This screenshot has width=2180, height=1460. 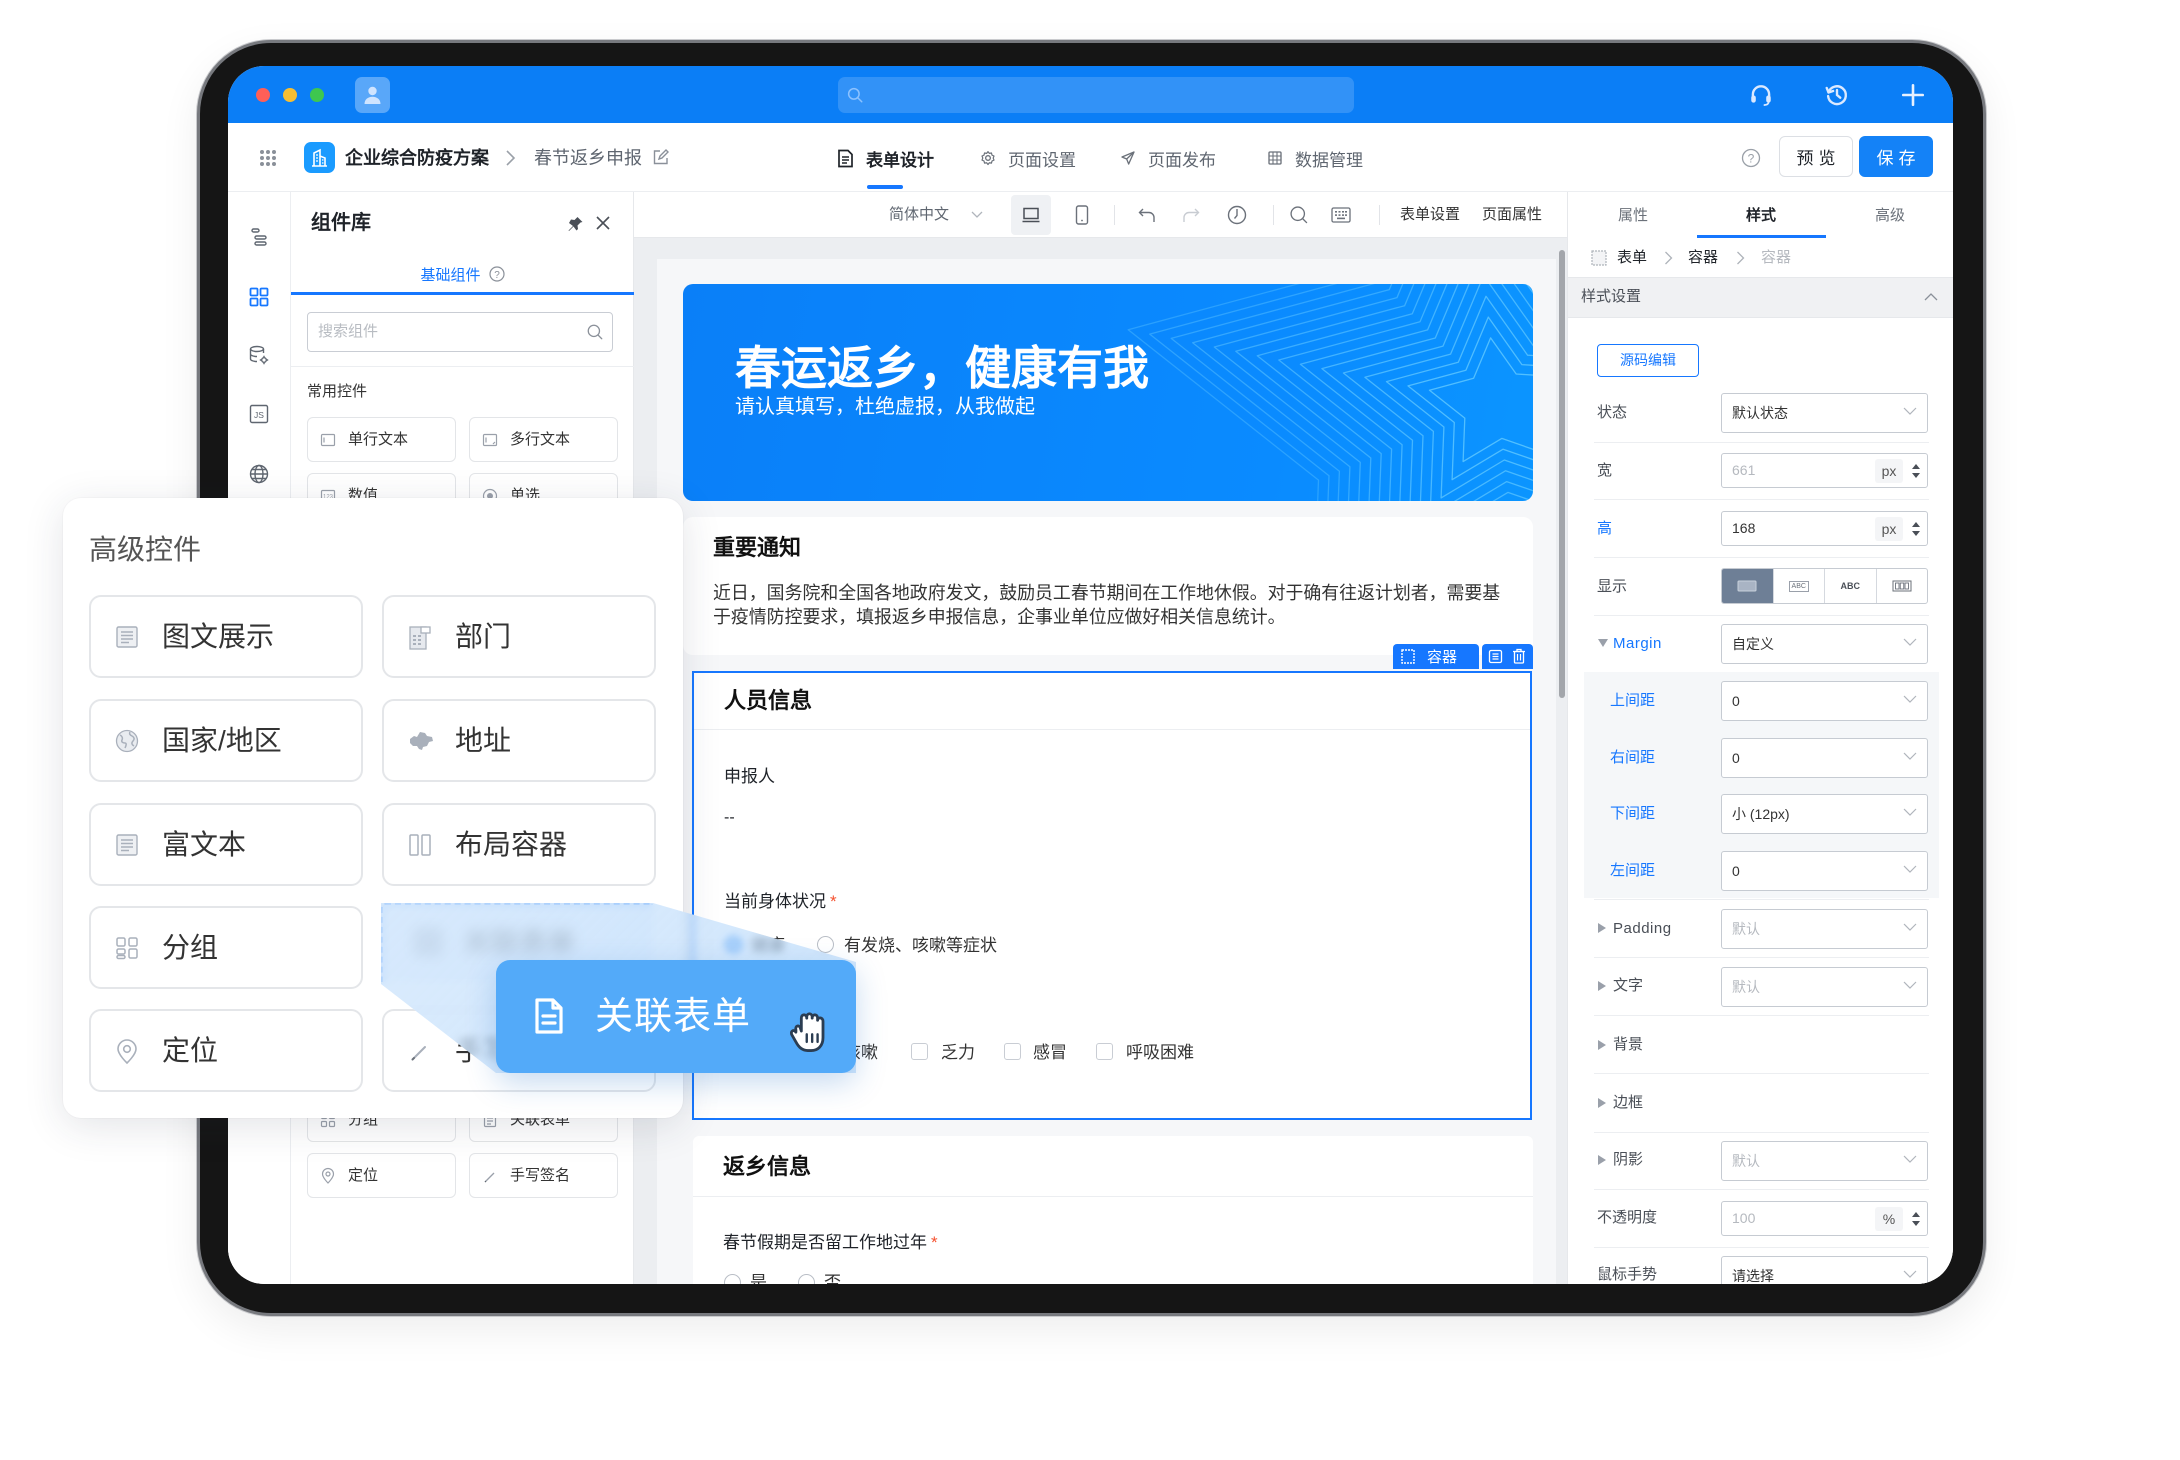 What do you see at coordinates (806, 1279) in the screenshot?
I see `radio-no` at bounding box center [806, 1279].